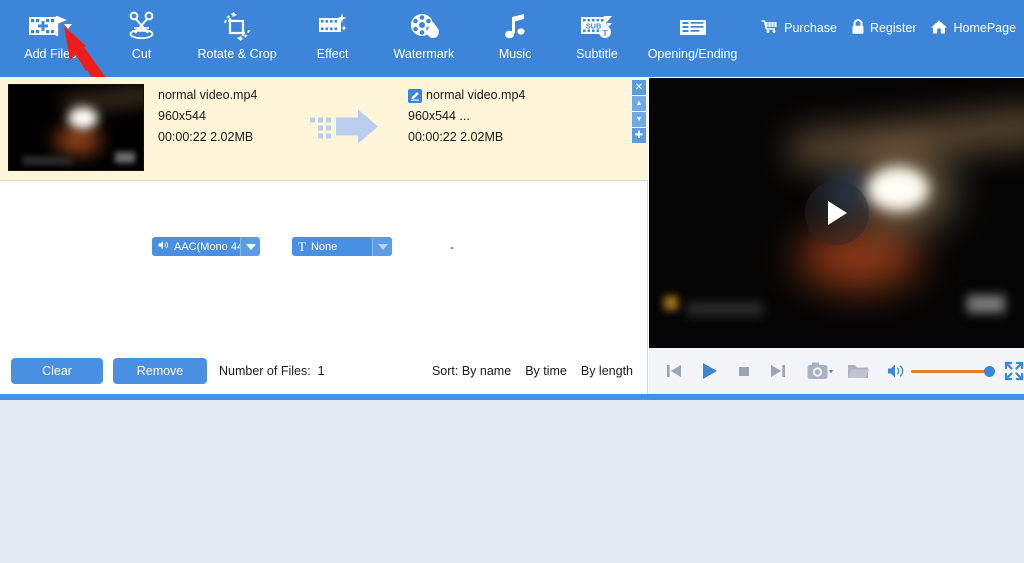 The height and width of the screenshot is (563, 1024). What do you see at coordinates (238, 116) in the screenshot?
I see `source-file-info: normal video.mp4 960x544 00:00:22 2.02MB` at bounding box center [238, 116].